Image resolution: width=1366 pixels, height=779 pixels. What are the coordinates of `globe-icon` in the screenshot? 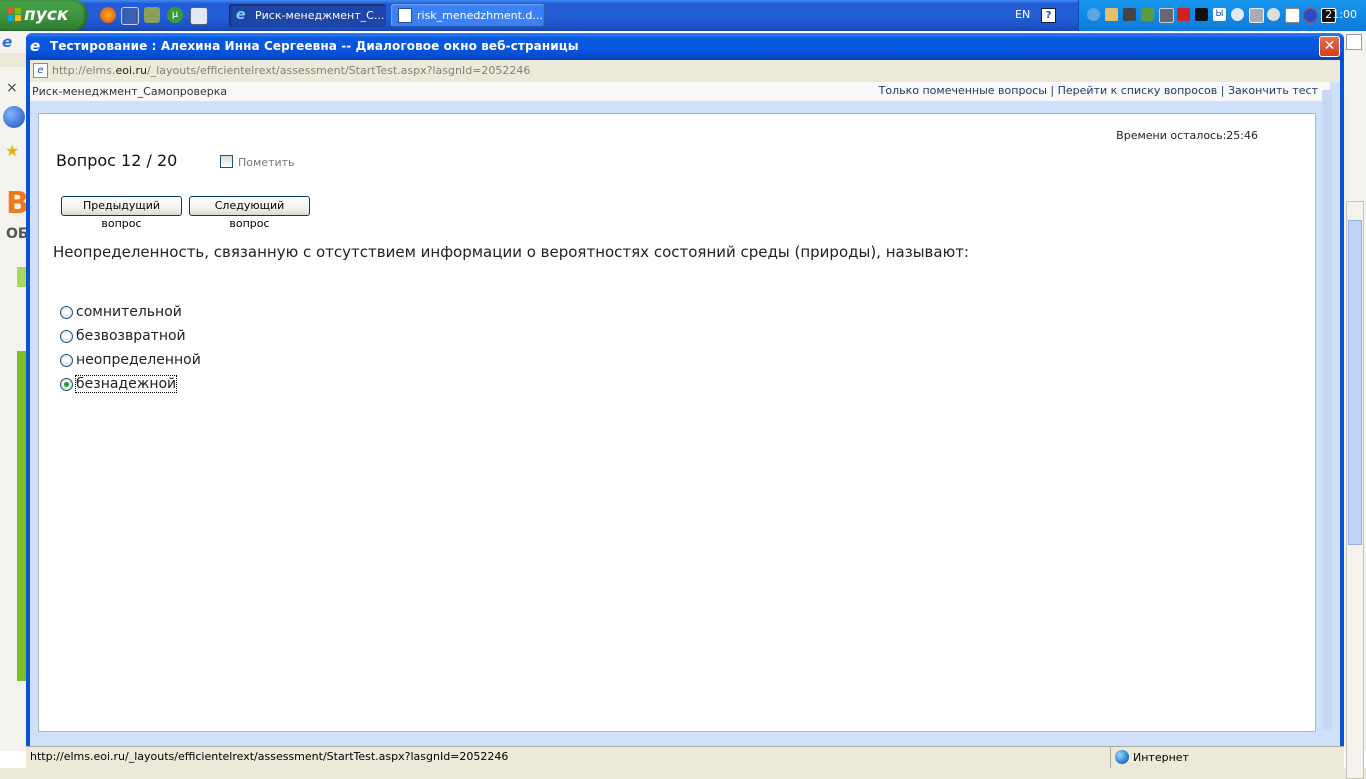 It's located at (1122, 757).